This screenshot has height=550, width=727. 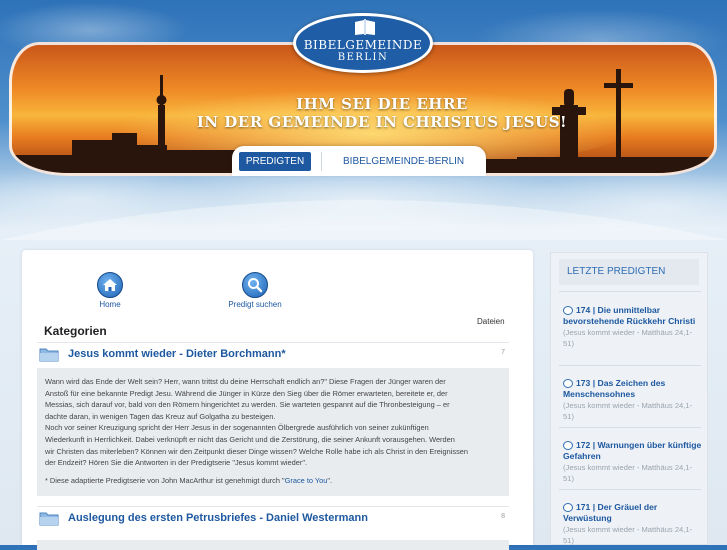 I want to click on sermon-title: 171 | Der Gräuel der Verwüstung, so click(x=633, y=513).